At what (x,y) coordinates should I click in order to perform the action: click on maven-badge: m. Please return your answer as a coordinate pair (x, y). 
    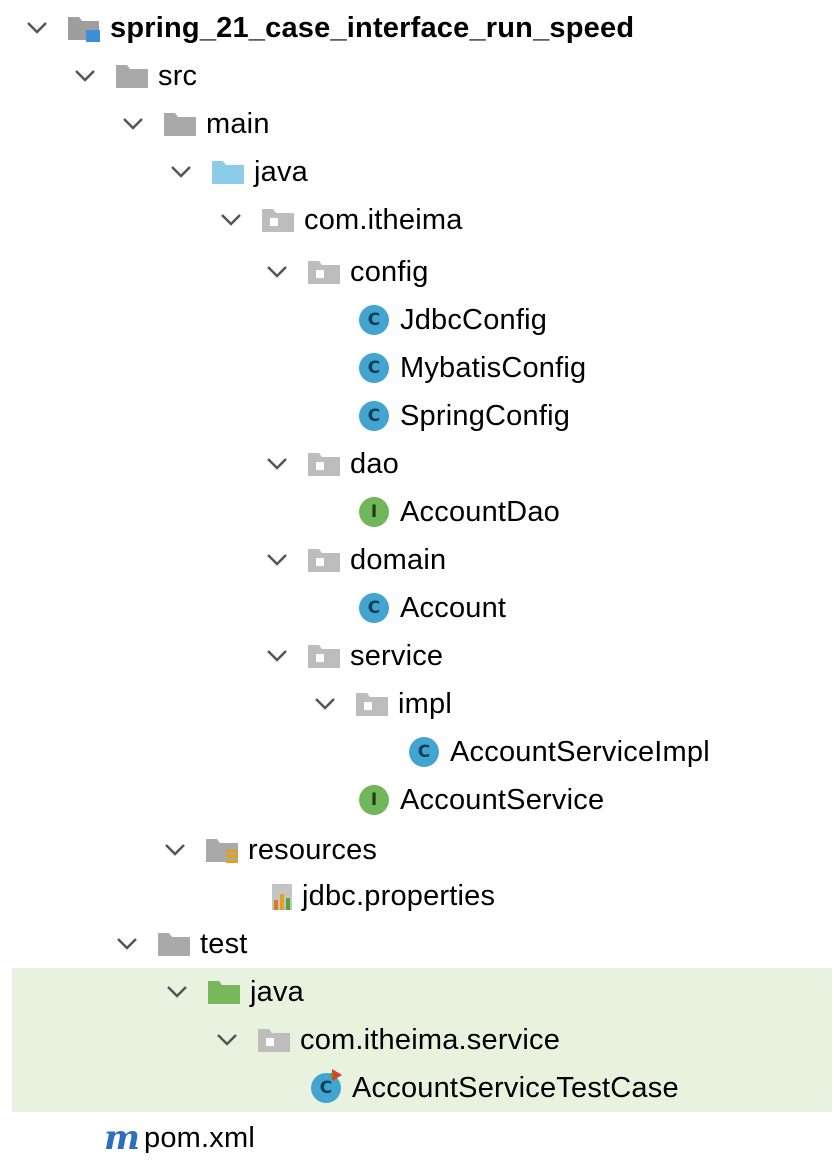
    Looking at the image, I should click on (122, 1138).